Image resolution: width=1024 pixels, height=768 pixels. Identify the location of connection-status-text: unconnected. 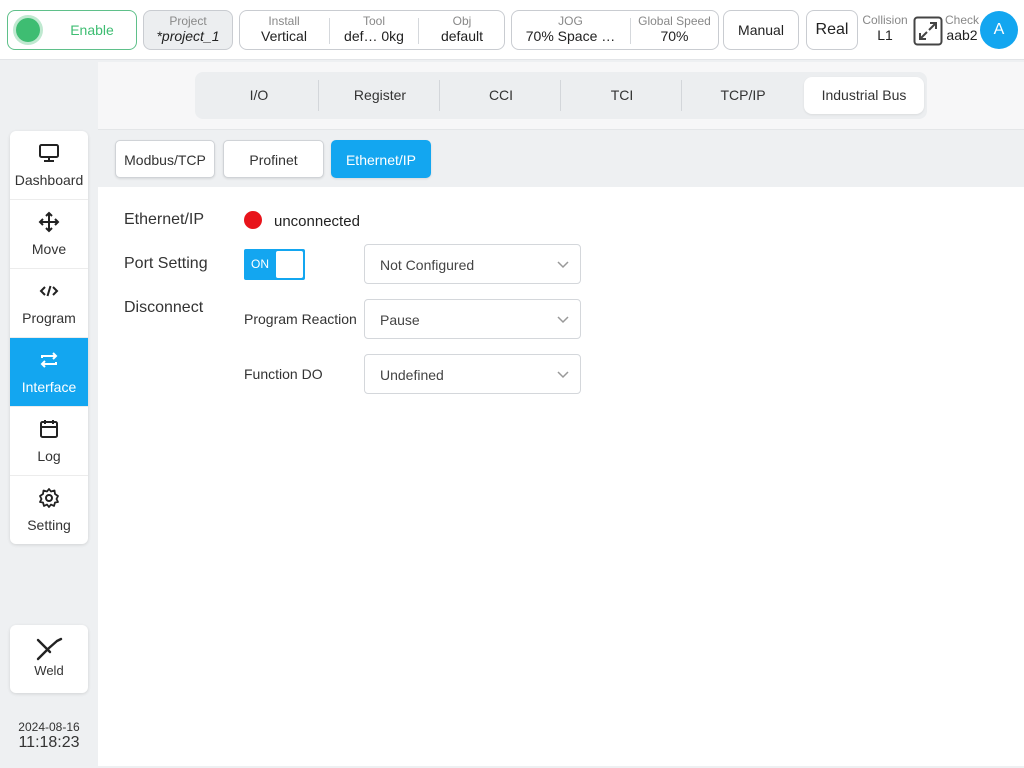
(317, 221).